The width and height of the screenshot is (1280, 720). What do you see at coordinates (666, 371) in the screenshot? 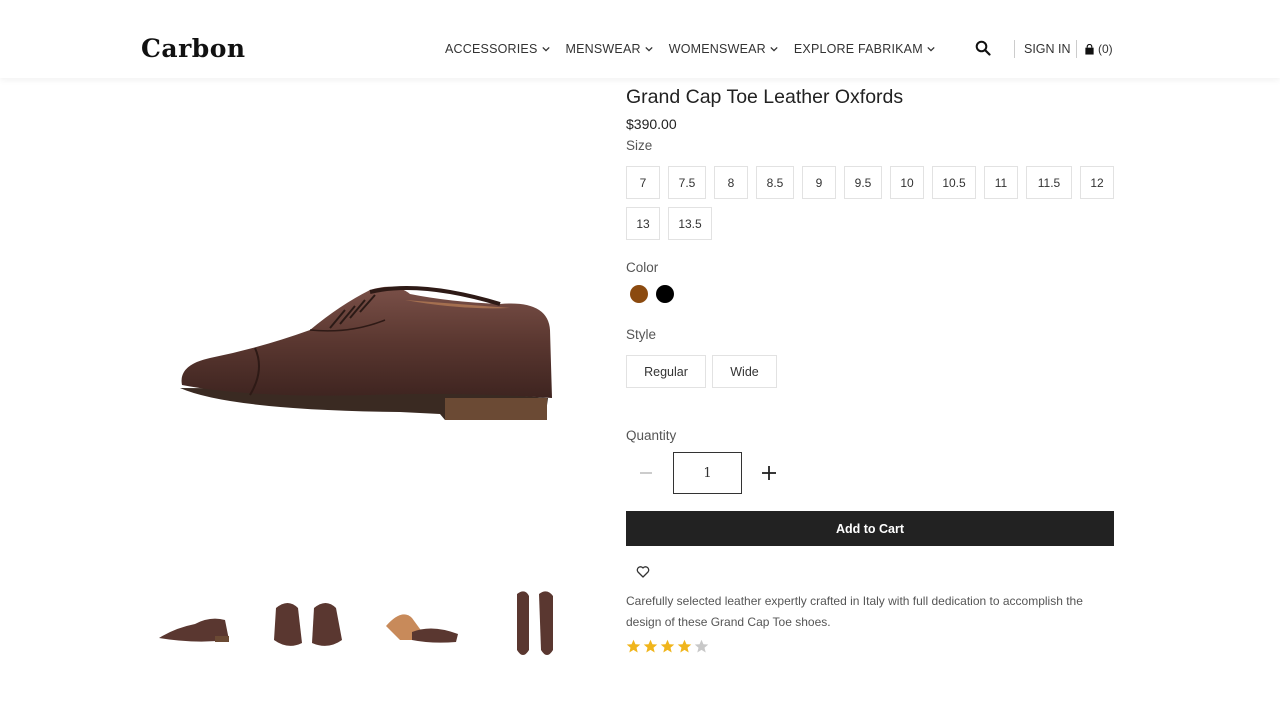
I see `style-regular-button: Regular` at bounding box center [666, 371].